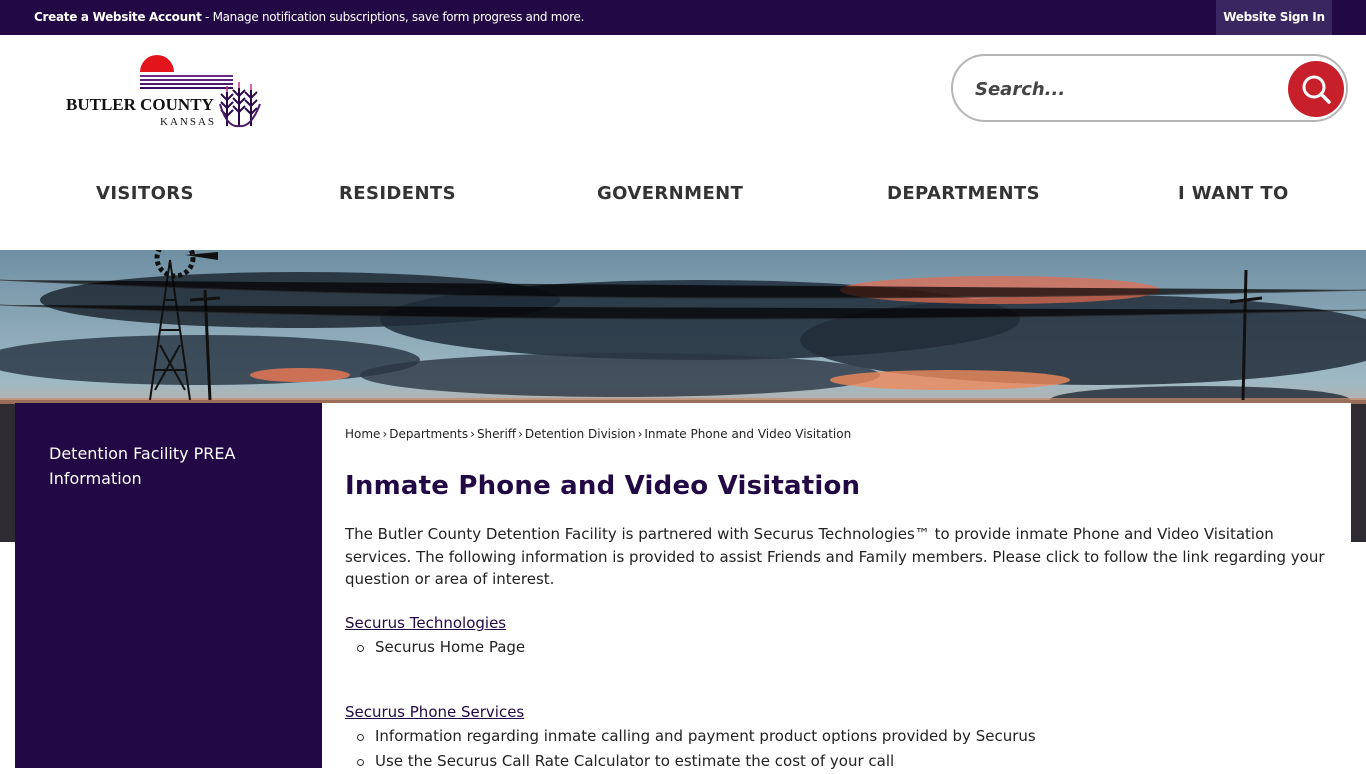 The image size is (1366, 774). Describe the element at coordinates (169, 466) in the screenshot. I see `sidebar-item-prea-information: Detention Facility PREA Information` at that location.